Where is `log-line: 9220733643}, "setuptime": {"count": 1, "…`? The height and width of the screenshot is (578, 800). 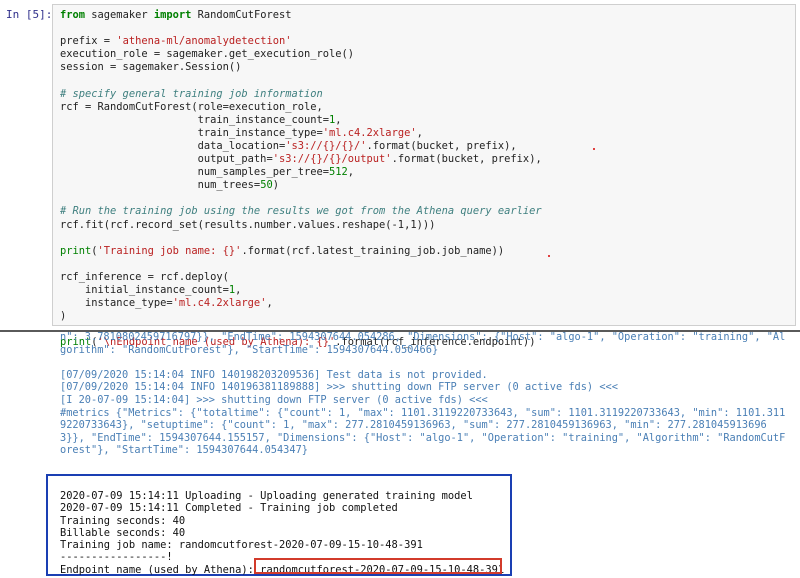 log-line: 9220733643}, "setuptime": {"count": 1, "… is located at coordinates (413, 425).